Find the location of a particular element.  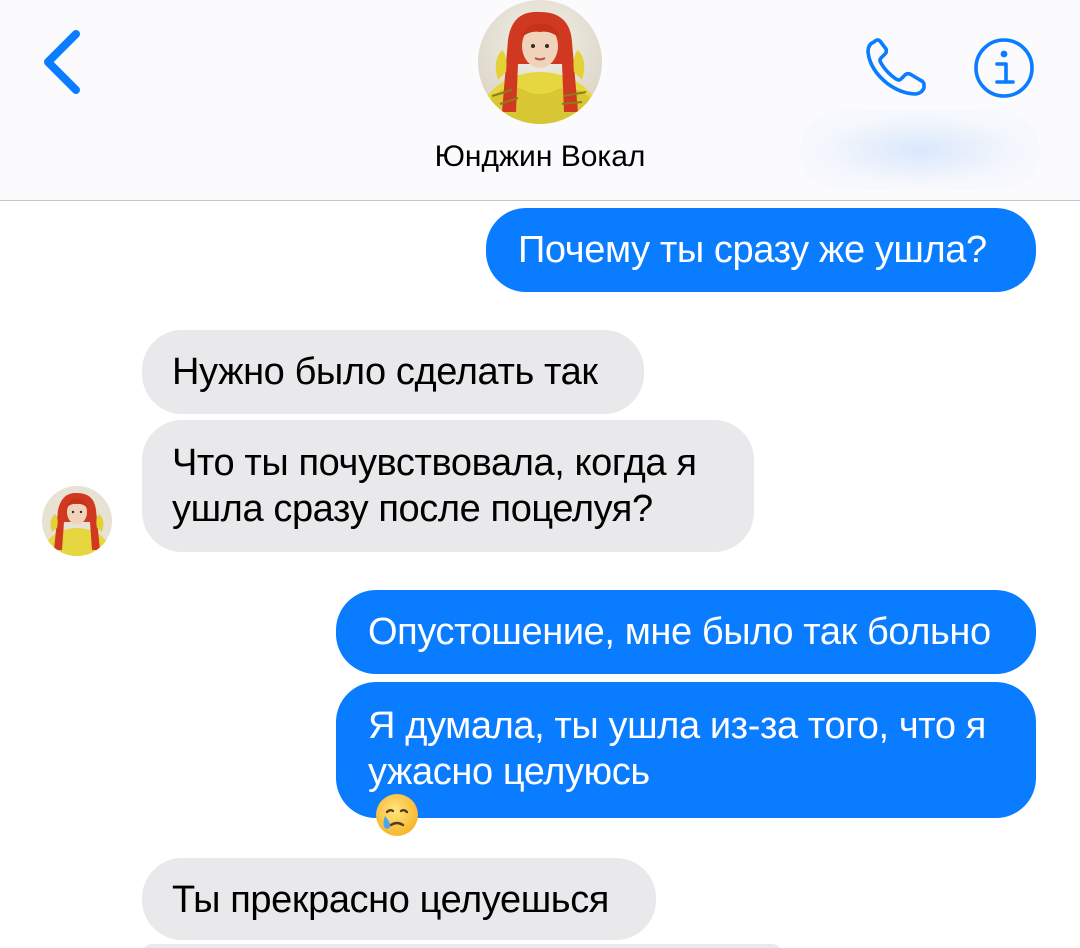

header-blur-decoration is located at coordinates (920, 150).